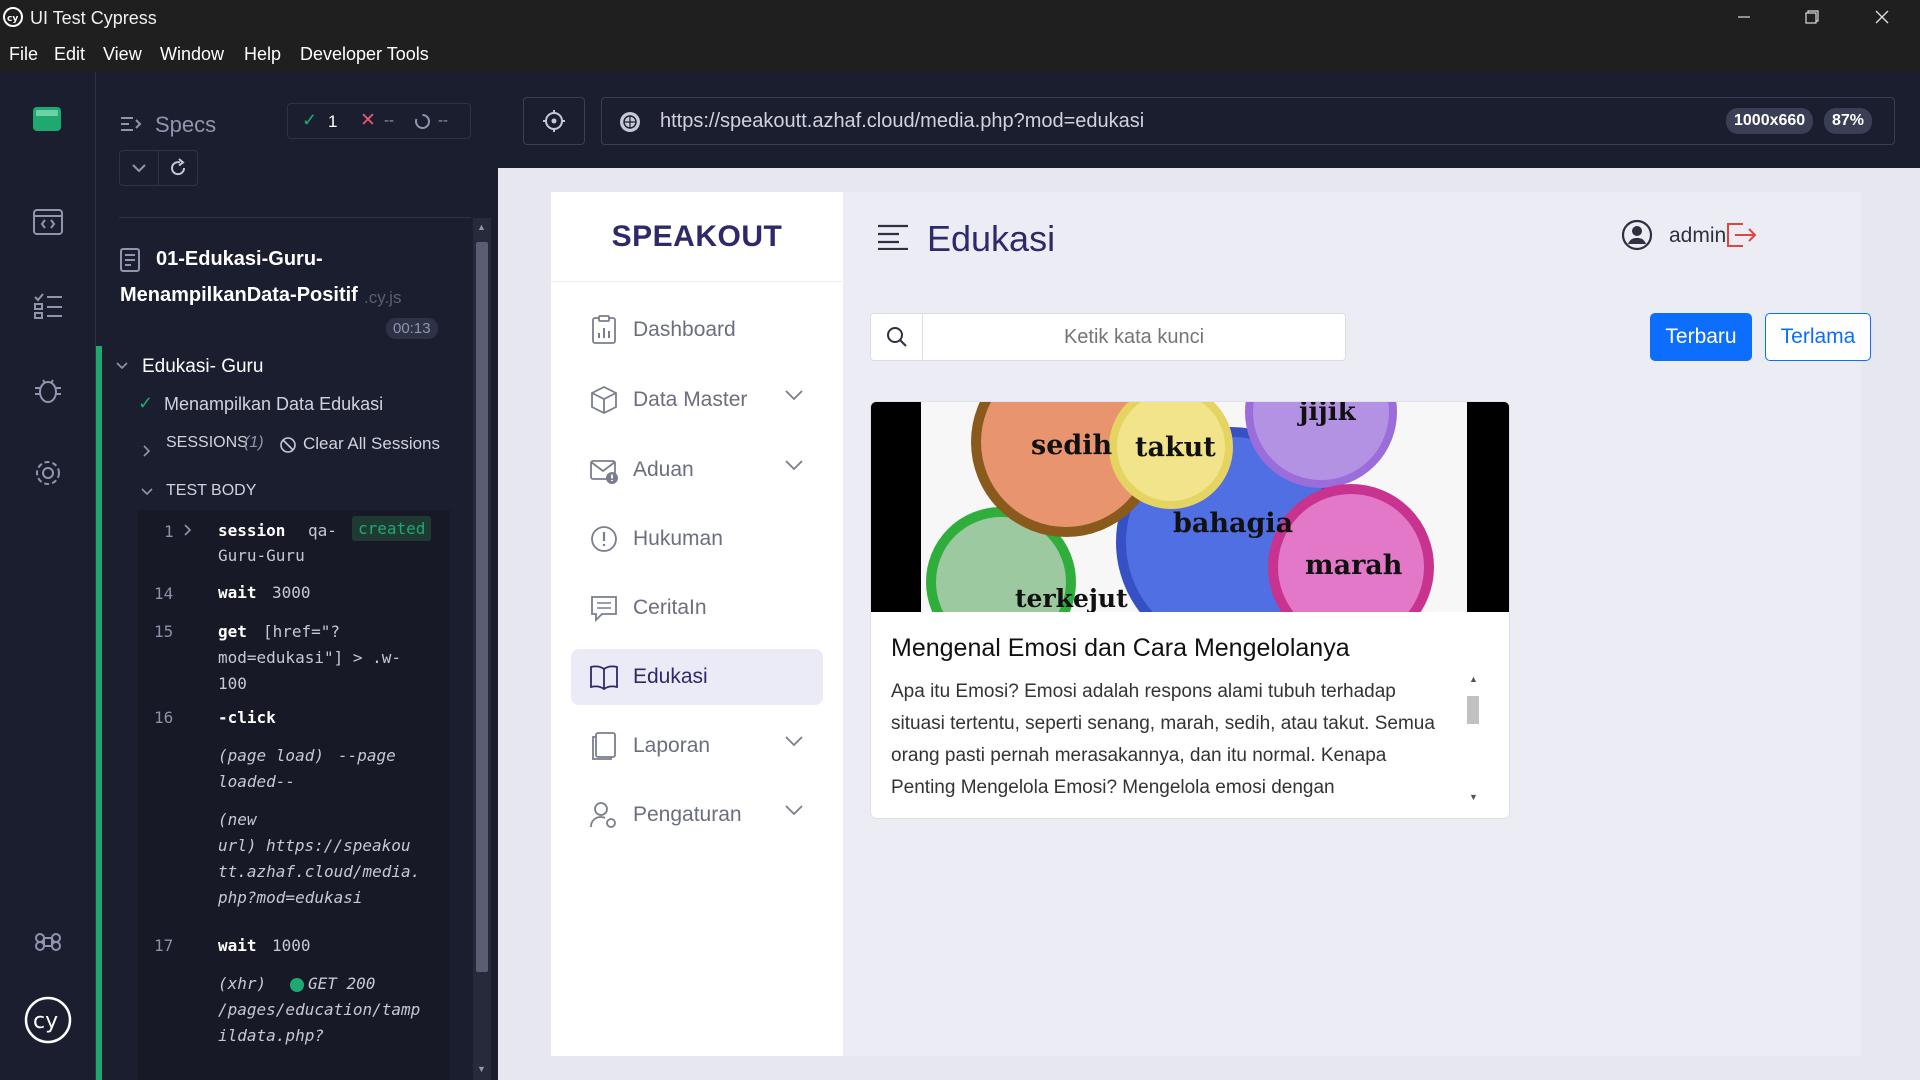 The image size is (1920, 1080). Describe the element at coordinates (1701, 337) in the screenshot. I see `newest-button: Terbaru` at that location.